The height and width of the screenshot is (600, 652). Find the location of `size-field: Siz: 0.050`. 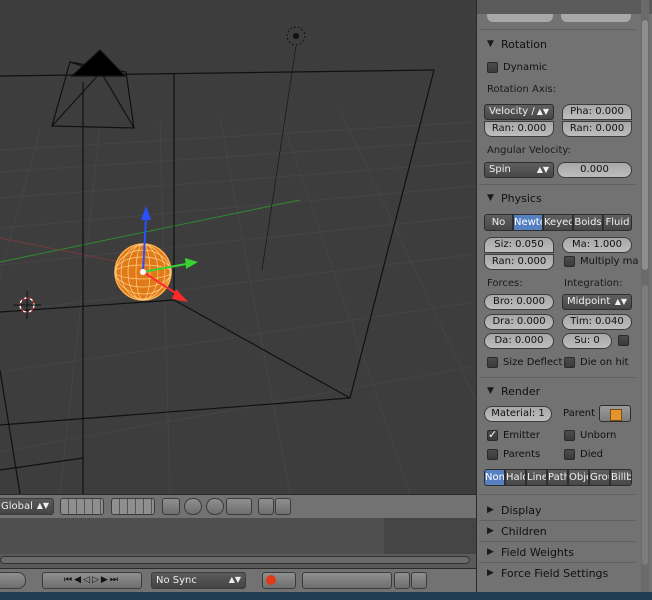

size-field: Siz: 0.050 is located at coordinates (519, 245).